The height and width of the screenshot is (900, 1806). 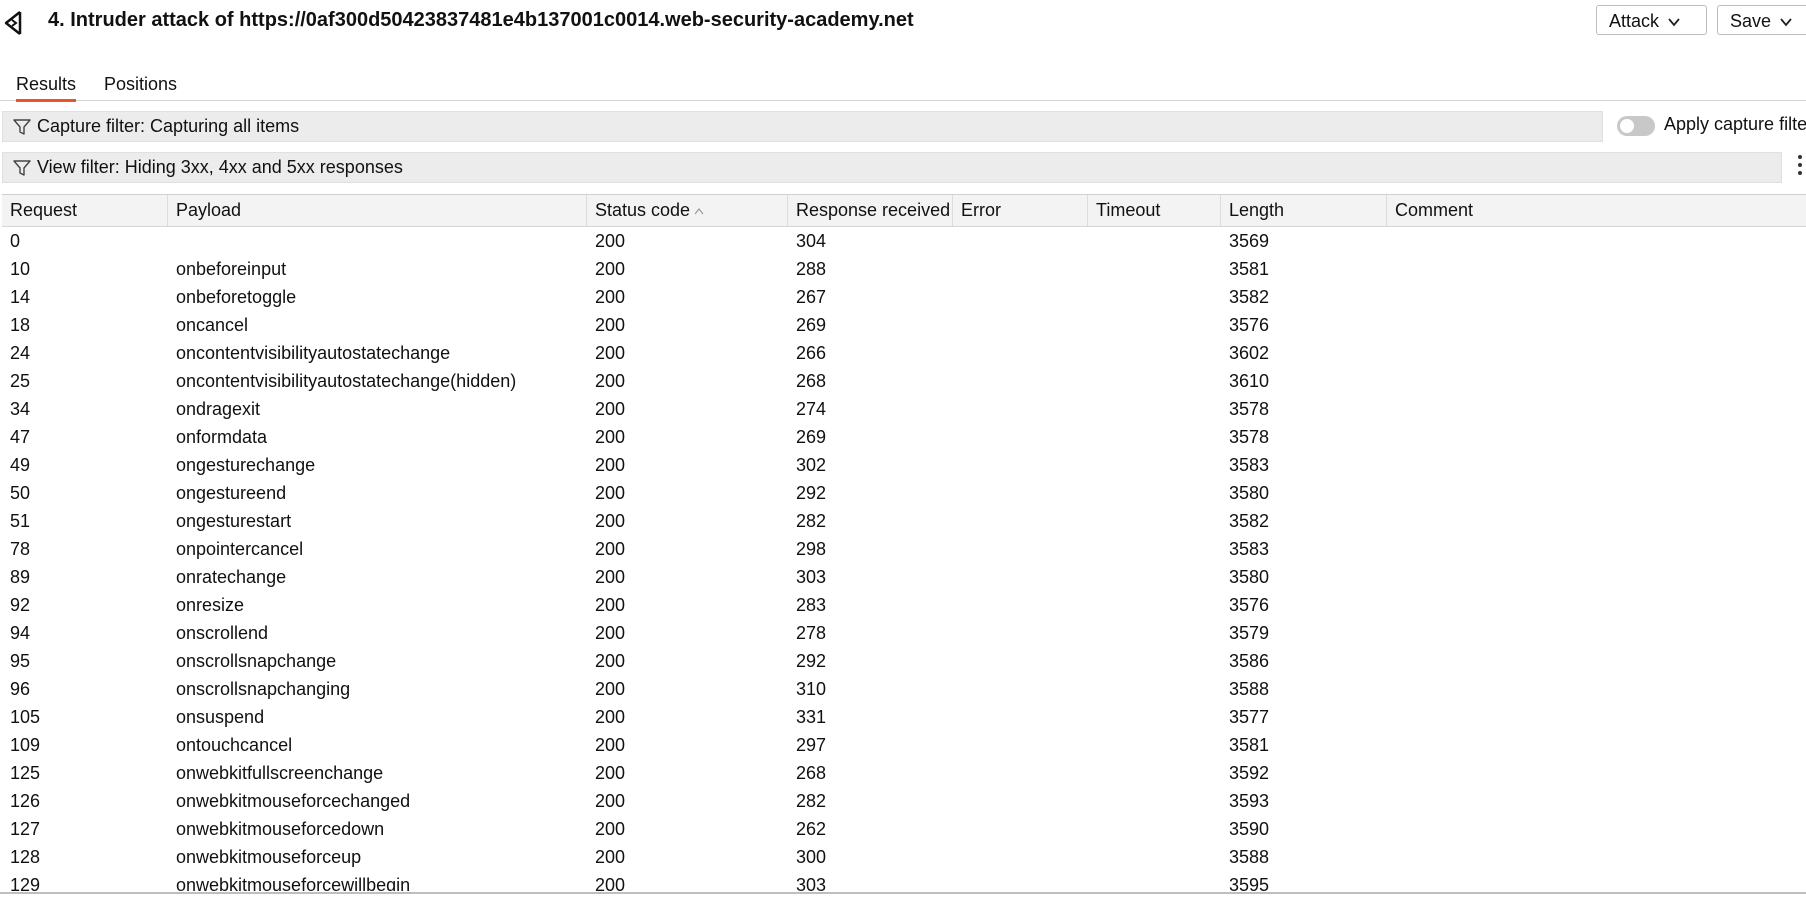 What do you see at coordinates (377, 210) in the screenshot?
I see `column-header-payload: Payload` at bounding box center [377, 210].